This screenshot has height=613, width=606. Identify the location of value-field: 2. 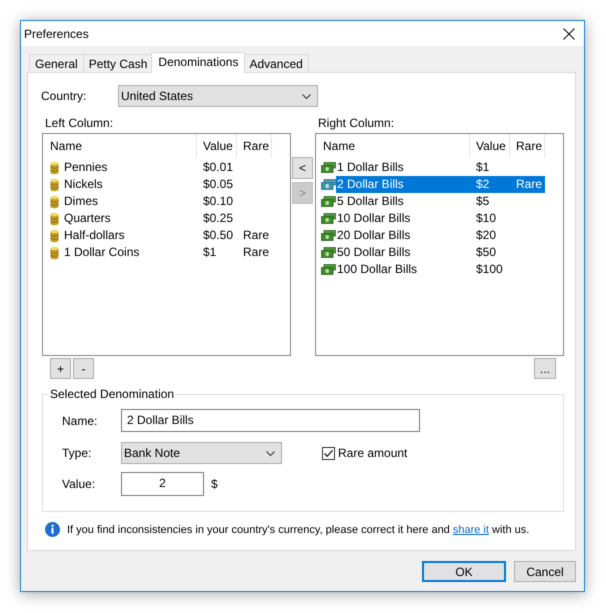
(162, 484).